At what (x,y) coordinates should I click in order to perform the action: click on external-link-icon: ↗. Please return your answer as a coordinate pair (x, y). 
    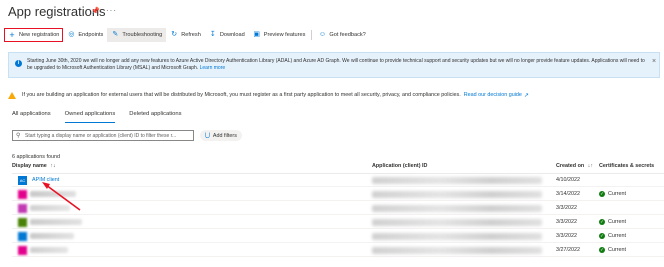
    Looking at the image, I should click on (526, 95).